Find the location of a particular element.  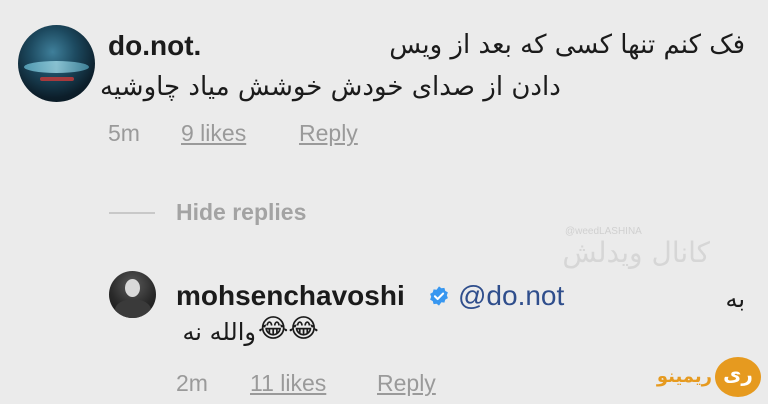

comment-text-line-1: فک کنم تنها کسی که بعد از ویس is located at coordinates (567, 45).